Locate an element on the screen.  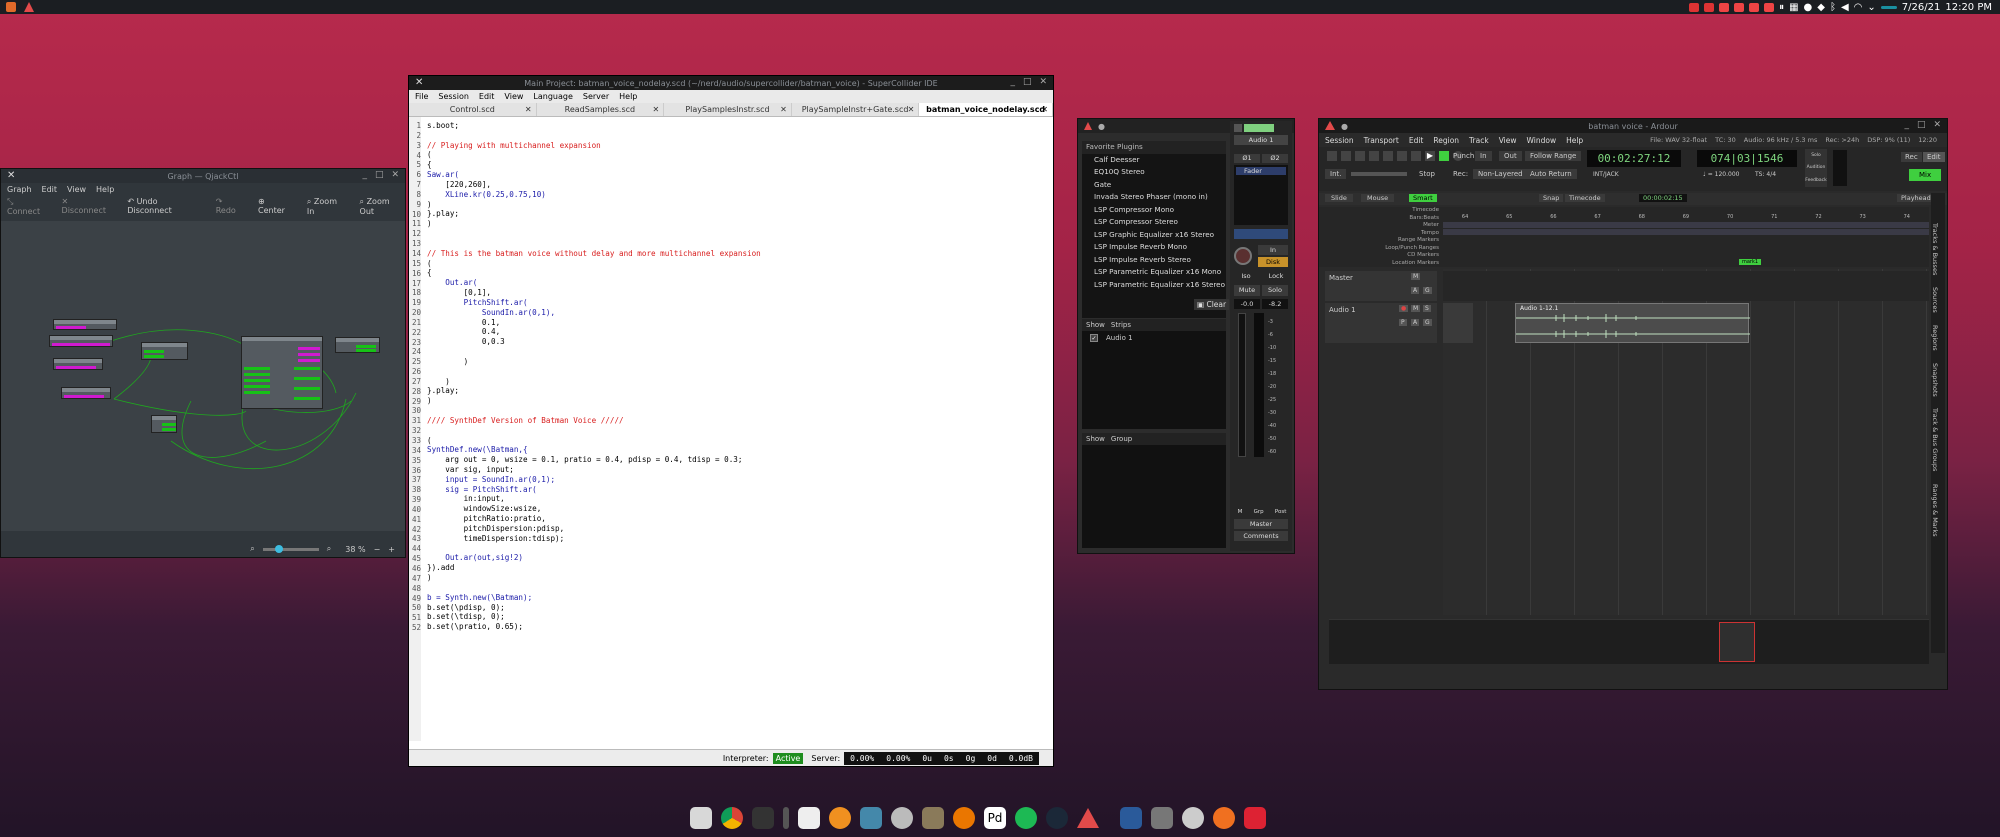
zoom-level: 38 % is located at coordinates (355, 549).